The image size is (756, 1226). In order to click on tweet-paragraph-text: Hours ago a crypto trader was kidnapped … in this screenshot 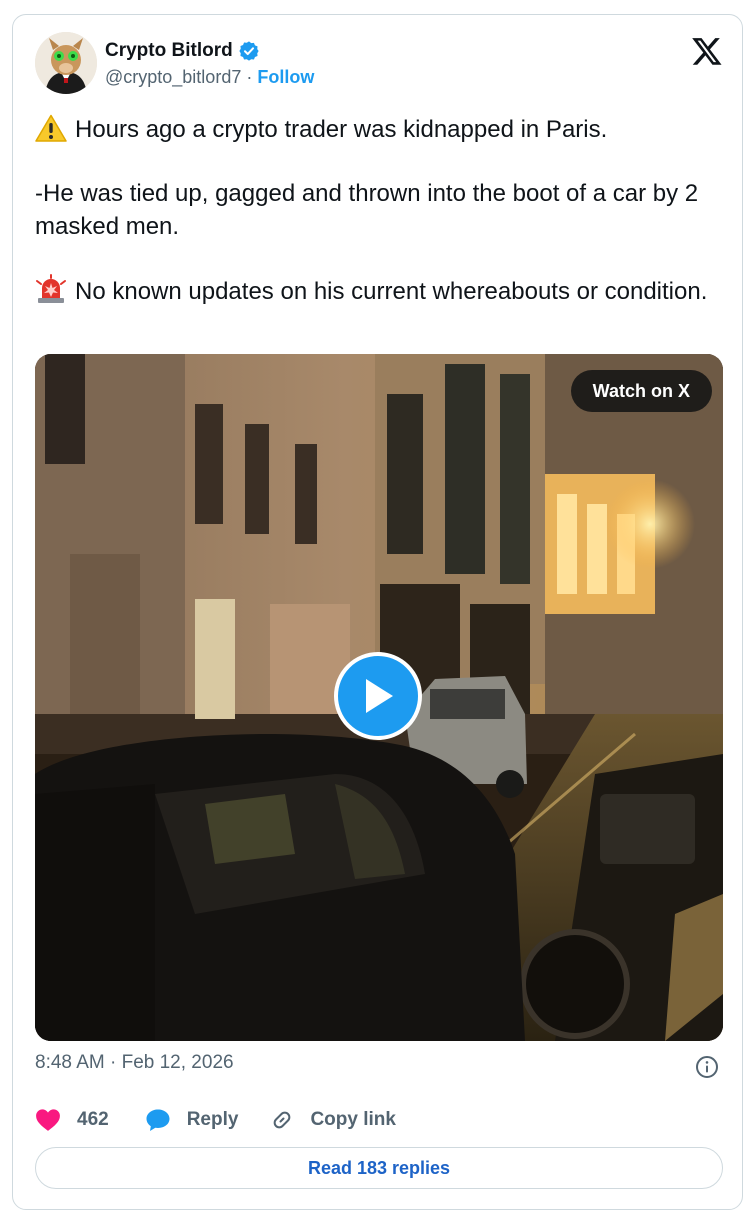, I will do `click(341, 129)`.